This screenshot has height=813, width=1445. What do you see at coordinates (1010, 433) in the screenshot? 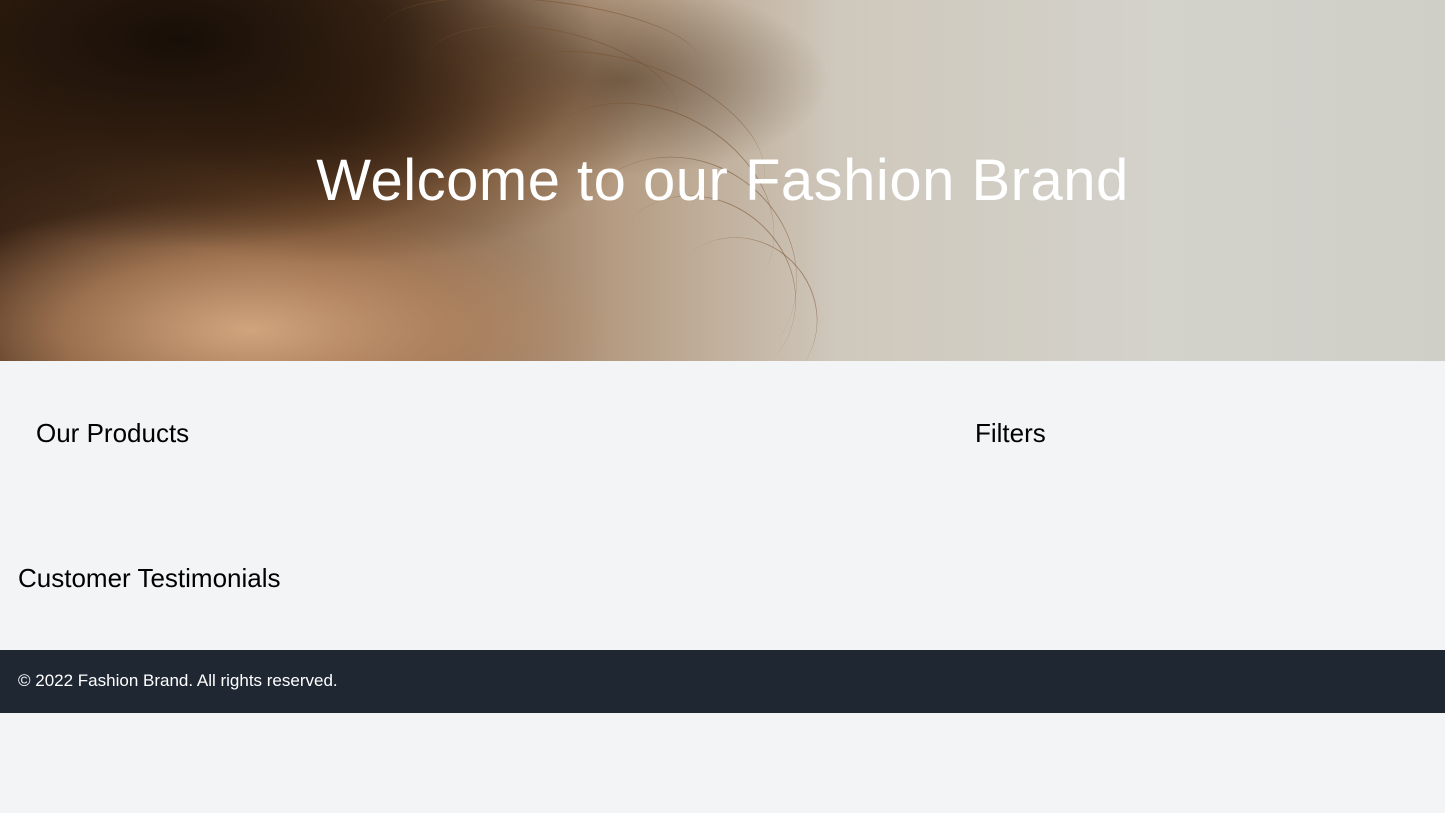
I see `filters-heading: Filters` at bounding box center [1010, 433].